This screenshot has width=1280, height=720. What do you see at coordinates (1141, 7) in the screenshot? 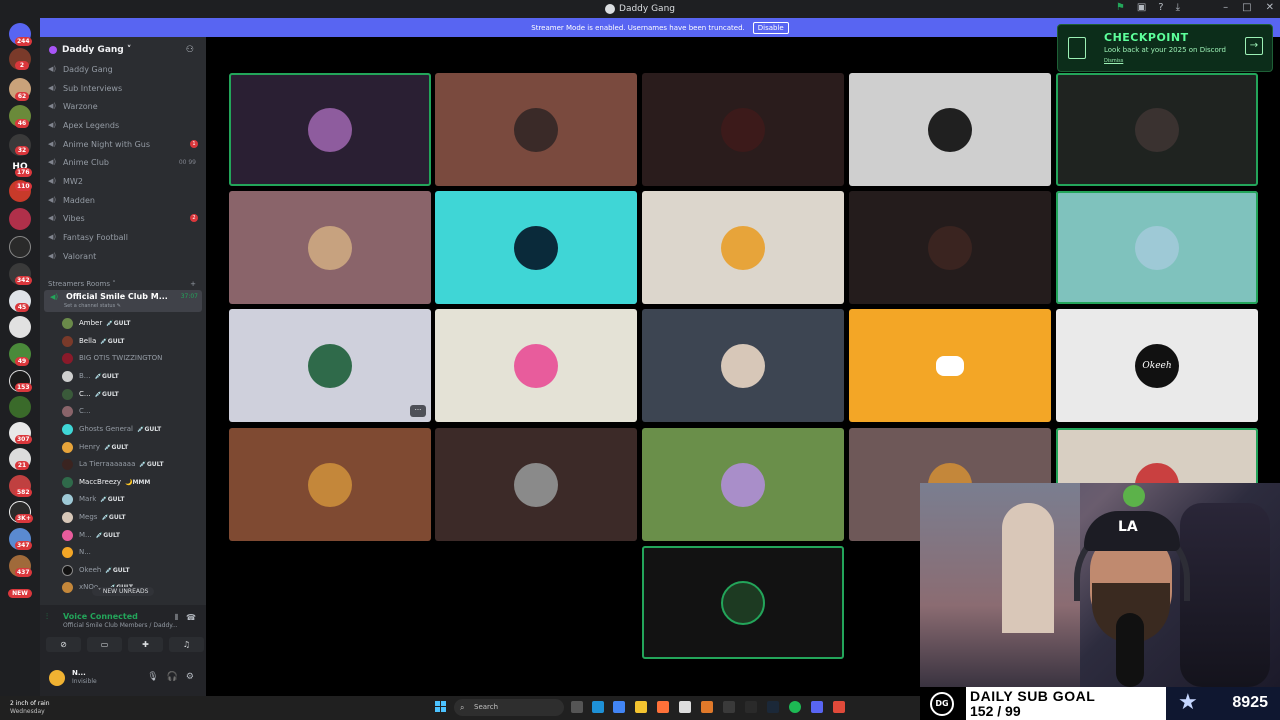
I see `screen-share-icon: ▣` at bounding box center [1141, 7].